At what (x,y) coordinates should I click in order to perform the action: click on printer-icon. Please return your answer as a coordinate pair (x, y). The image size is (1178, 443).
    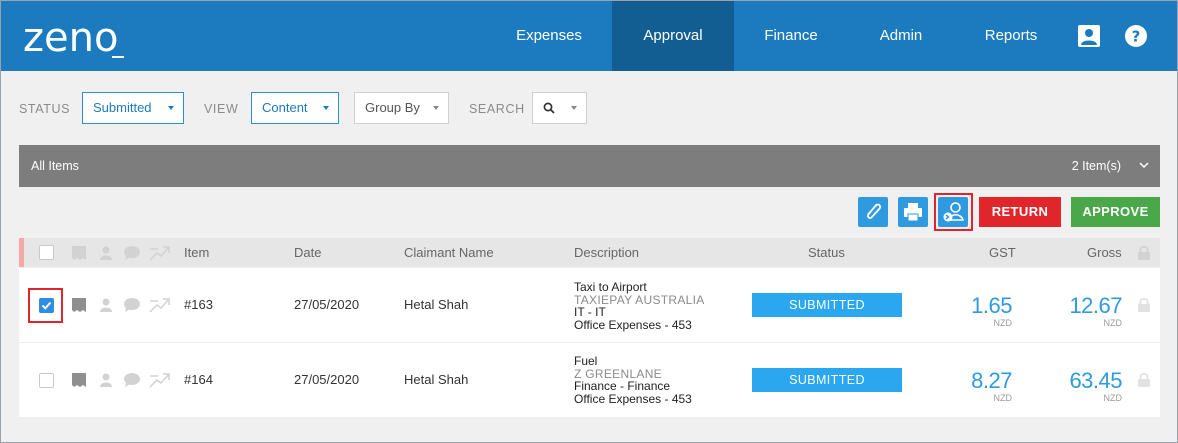
    Looking at the image, I should click on (913, 212).